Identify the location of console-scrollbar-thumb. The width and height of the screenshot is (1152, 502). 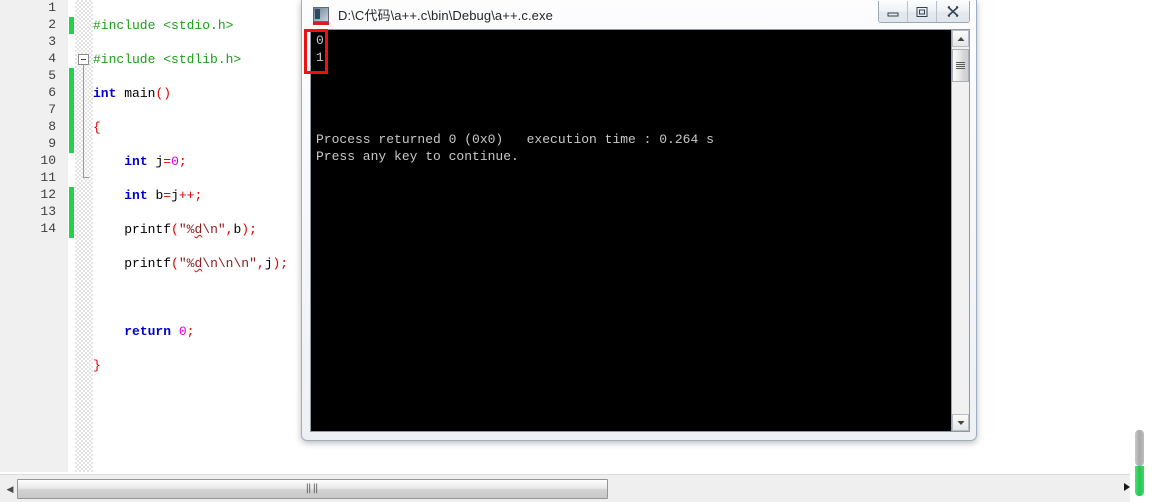
(960, 65).